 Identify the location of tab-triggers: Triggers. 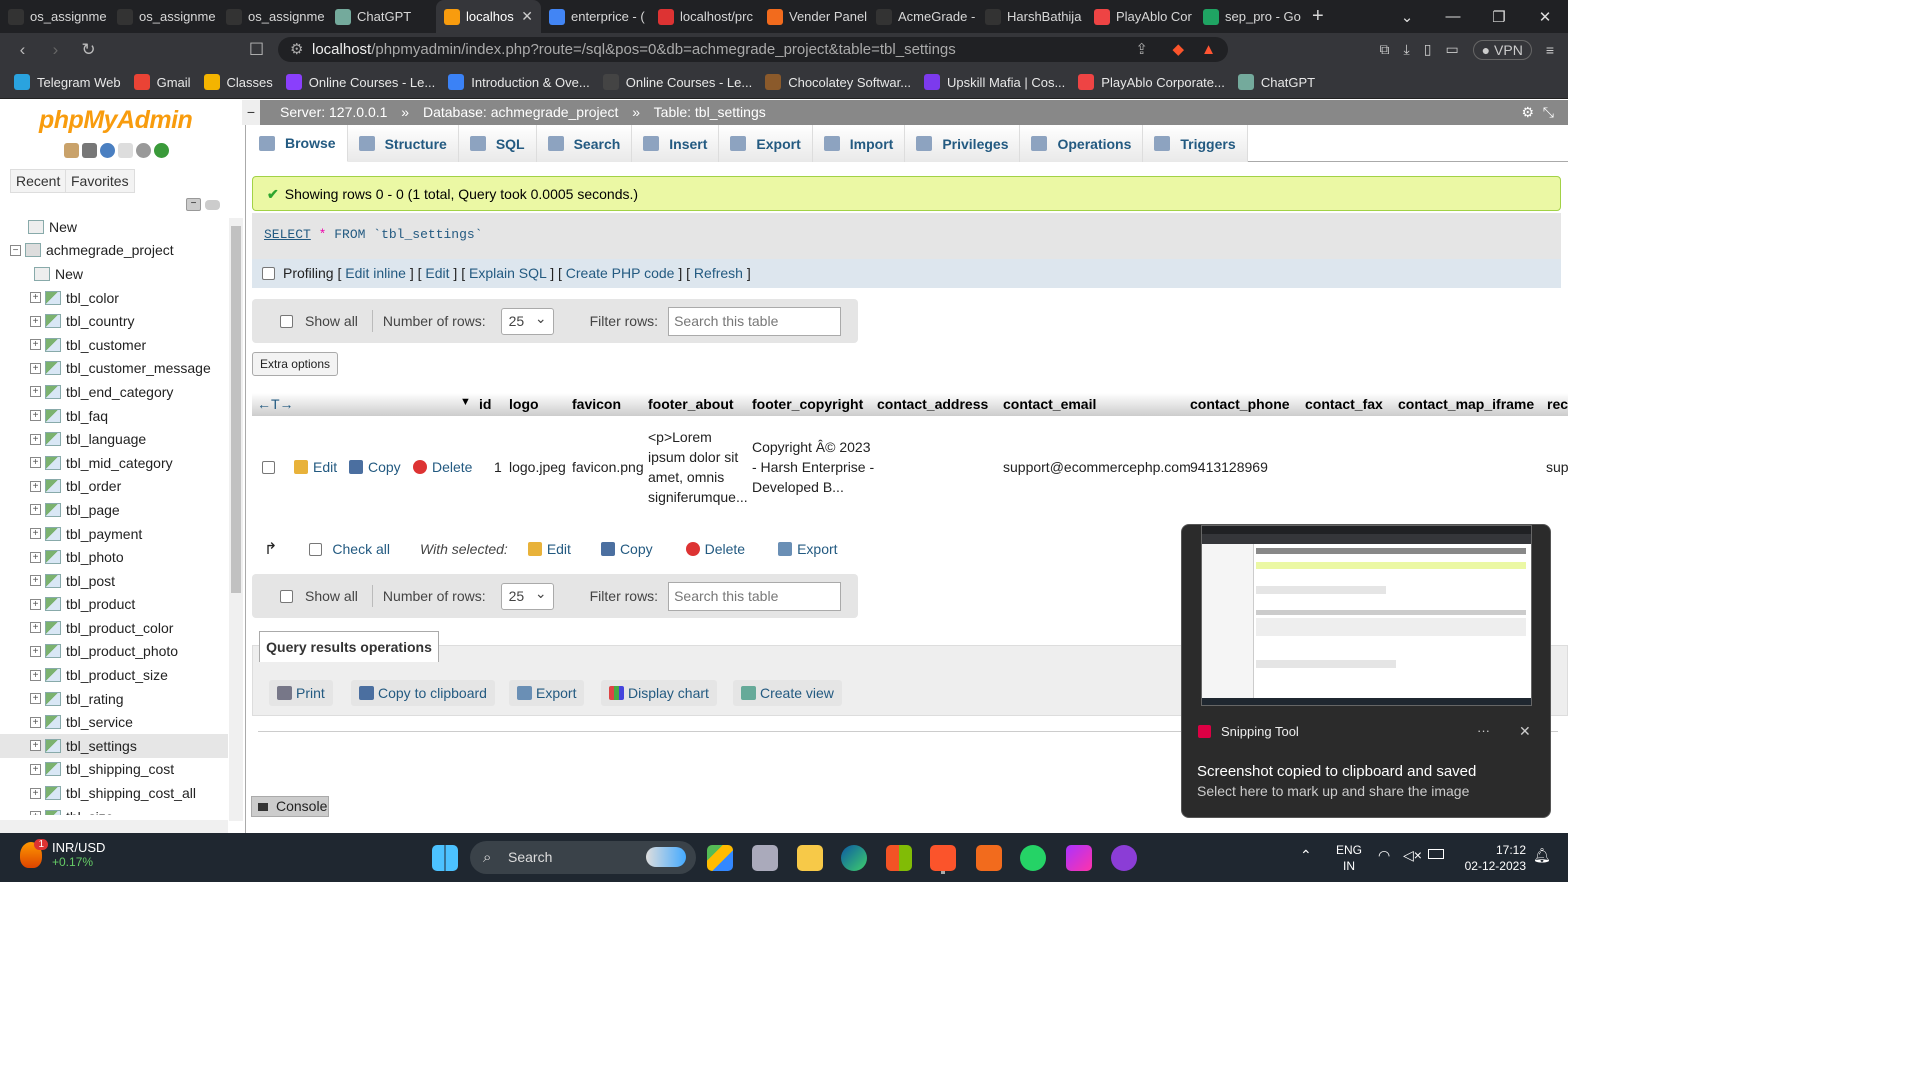
(1195, 143).